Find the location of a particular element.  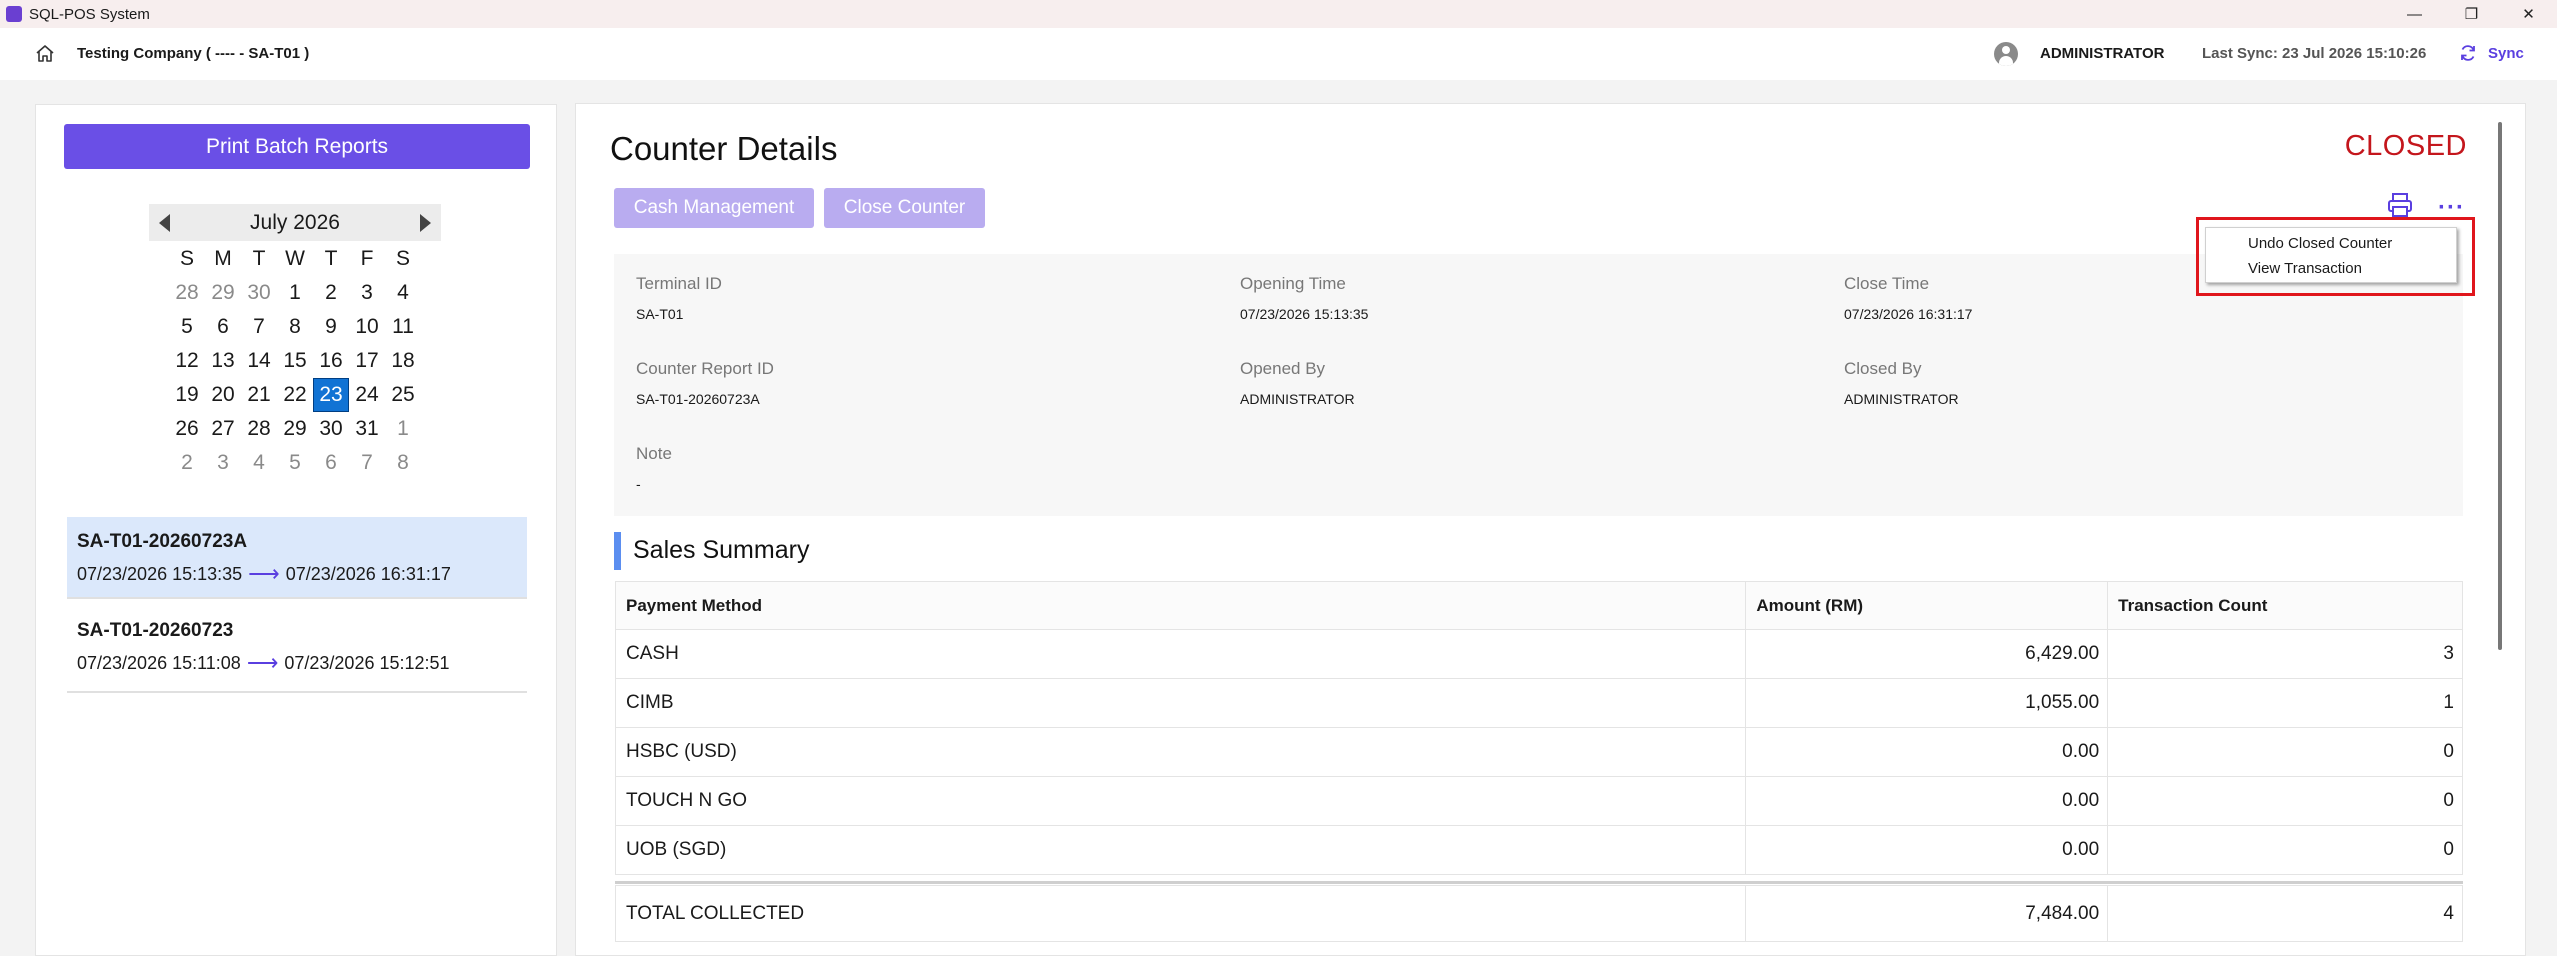

vertical-scrollbar is located at coordinates (2500, 386).